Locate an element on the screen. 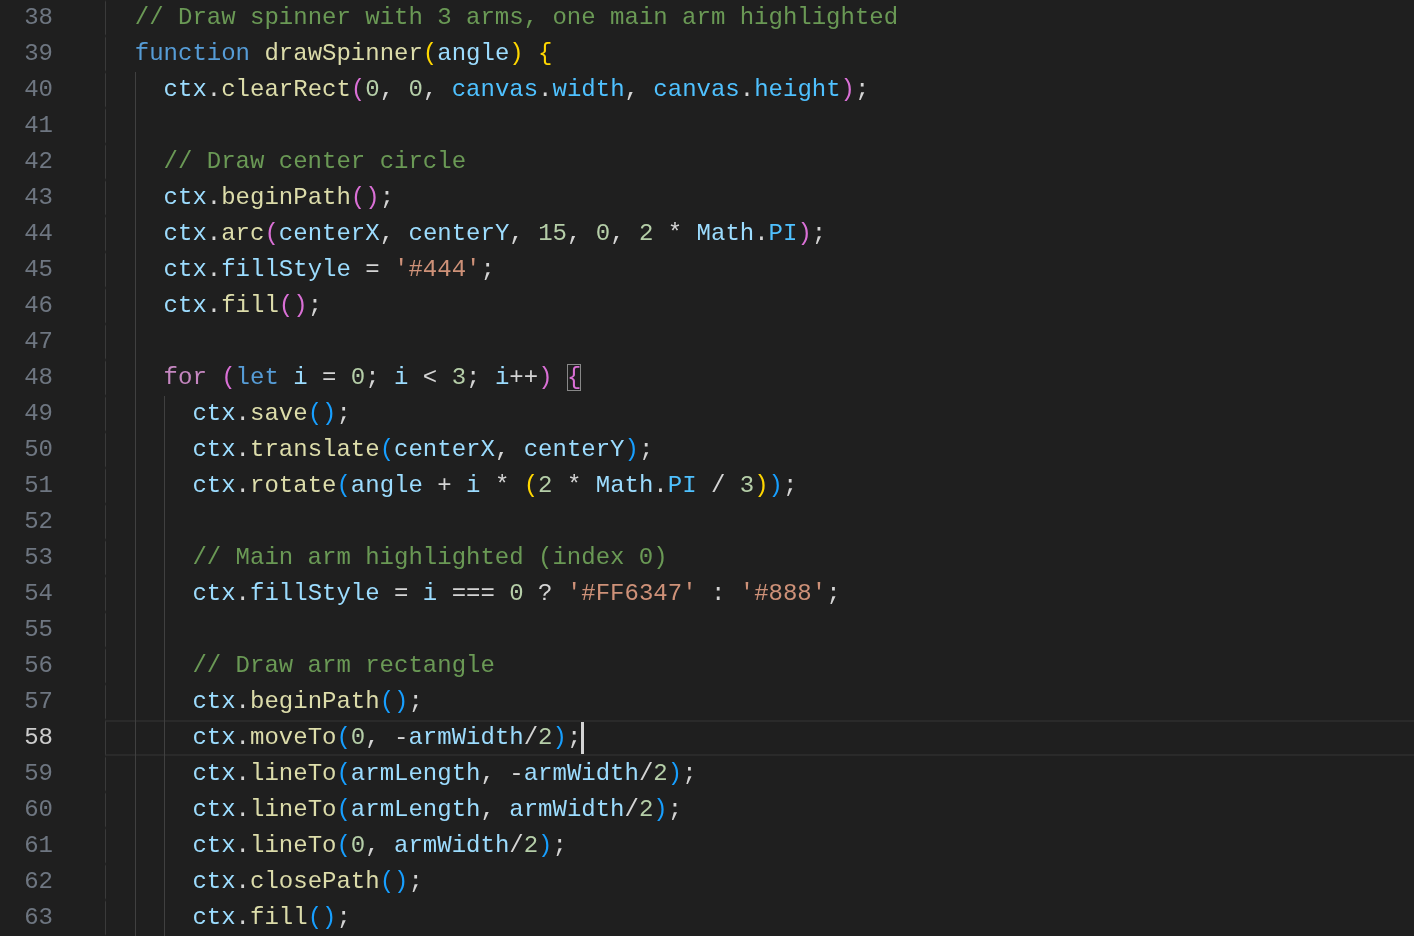 Image resolution: width=1414 pixels, height=936 pixels. line-number: 40 is located at coordinates (38, 90).